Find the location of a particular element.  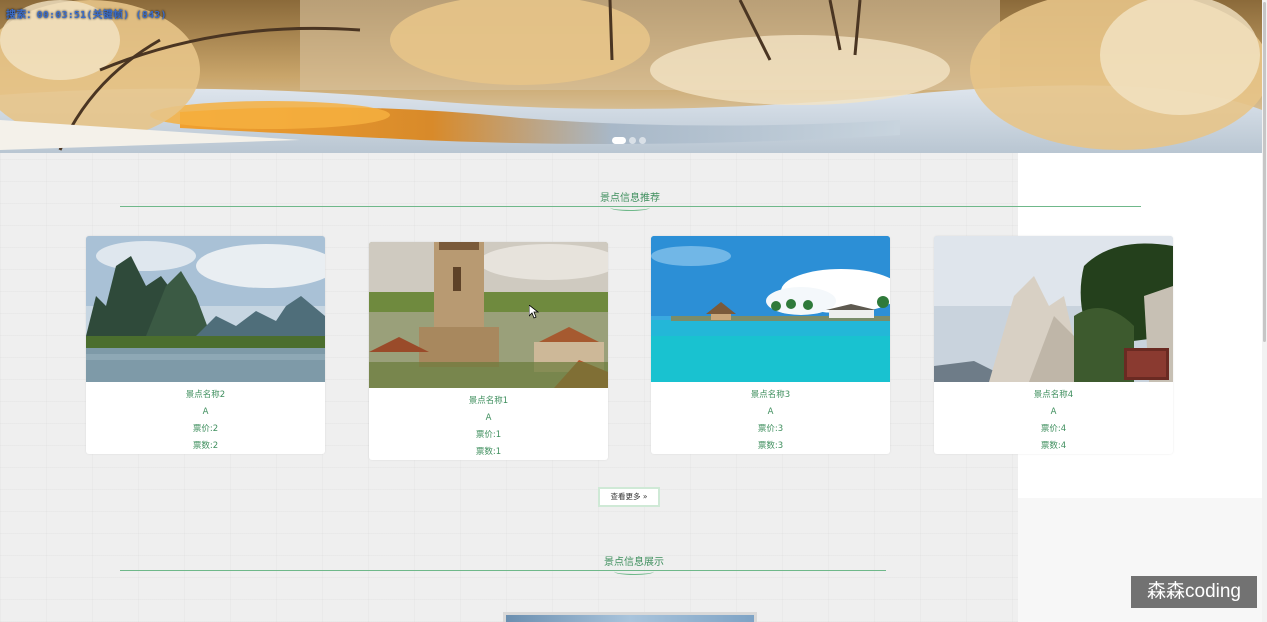

scenic-card-count: 票数:3 is located at coordinates (770, 446).